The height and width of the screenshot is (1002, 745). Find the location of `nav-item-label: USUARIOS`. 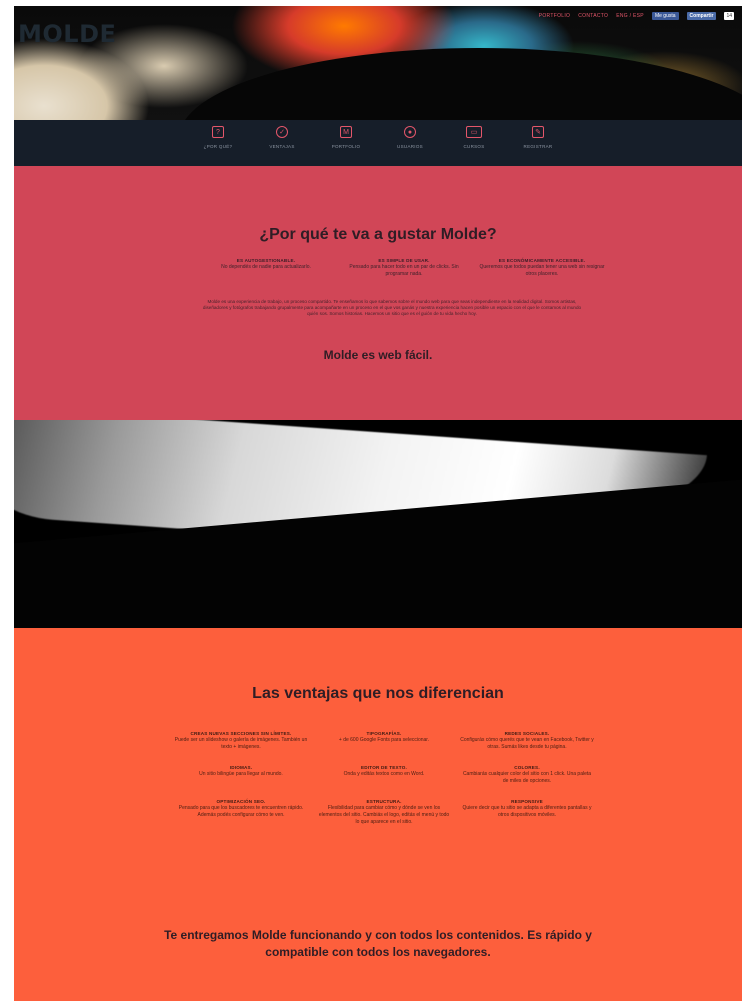

nav-item-label: USUARIOS is located at coordinates (410, 146).